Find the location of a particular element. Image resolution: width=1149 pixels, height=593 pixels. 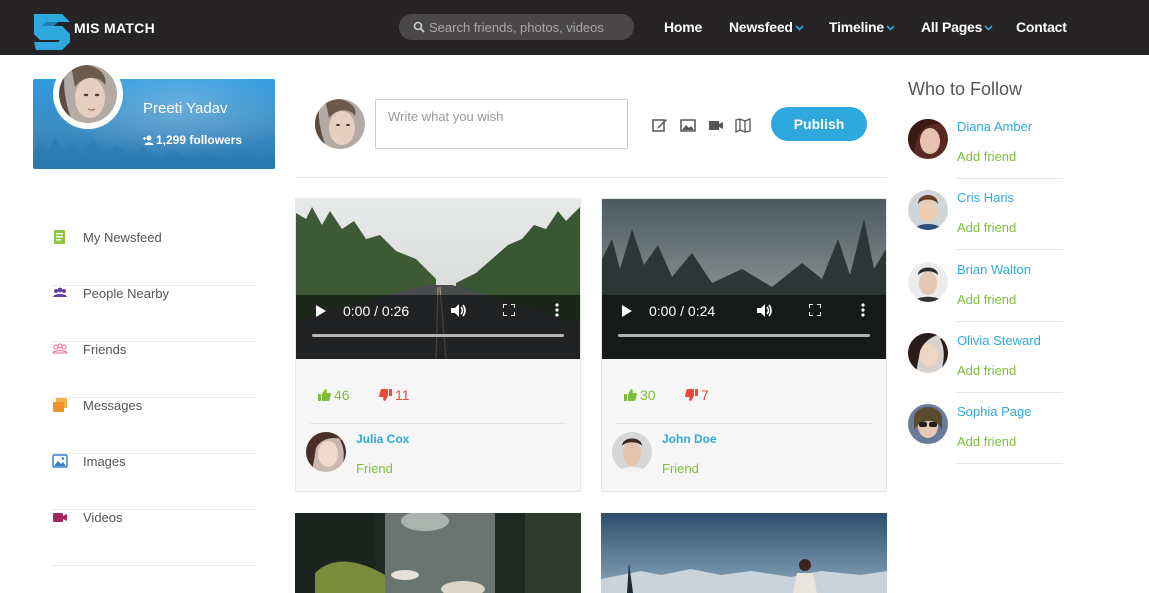

edit-icon is located at coordinates (660, 125).